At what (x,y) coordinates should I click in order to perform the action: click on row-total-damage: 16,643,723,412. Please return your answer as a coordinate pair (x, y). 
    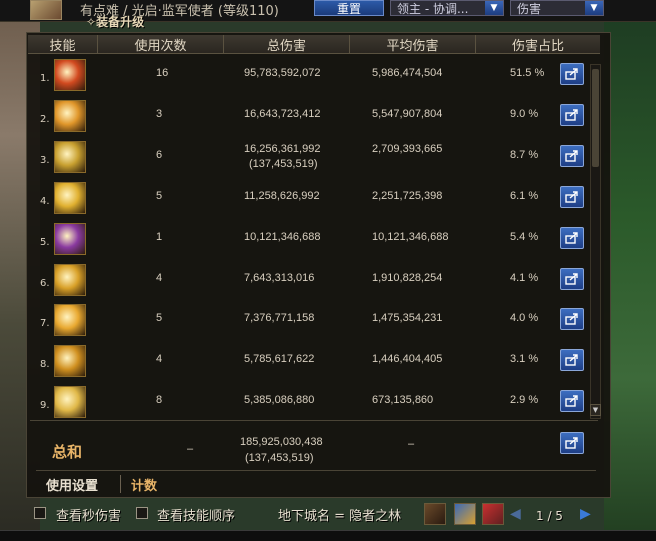
    Looking at the image, I should click on (282, 114).